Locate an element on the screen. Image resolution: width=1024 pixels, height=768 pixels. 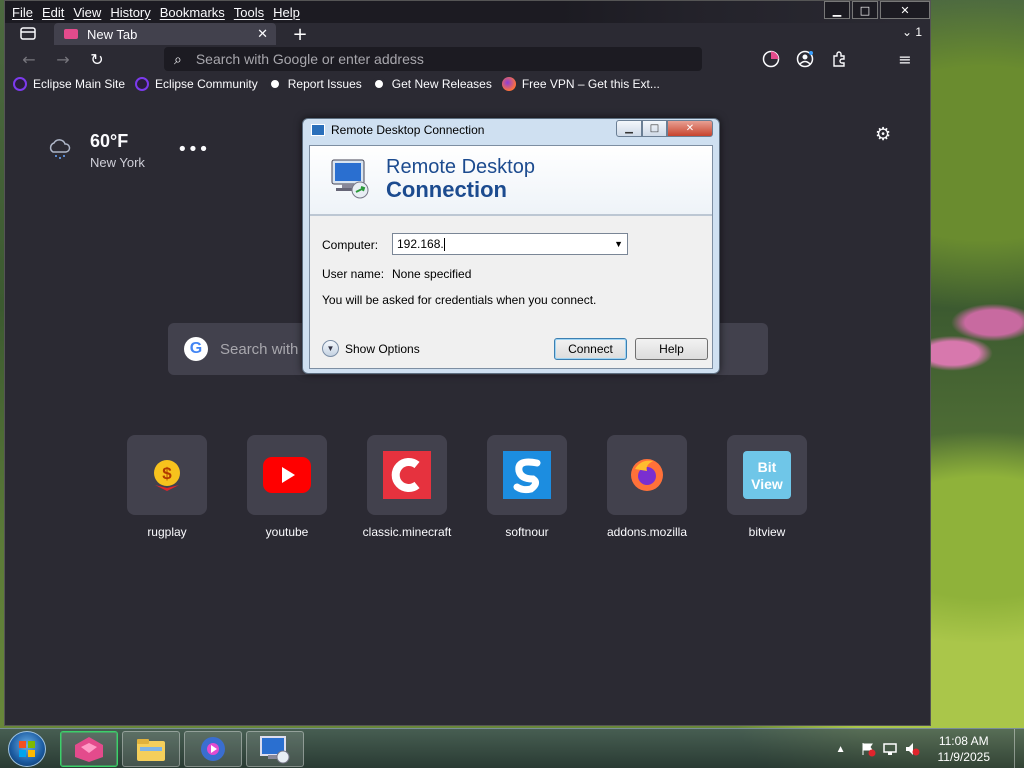
start-button is located at coordinates (27, 749).